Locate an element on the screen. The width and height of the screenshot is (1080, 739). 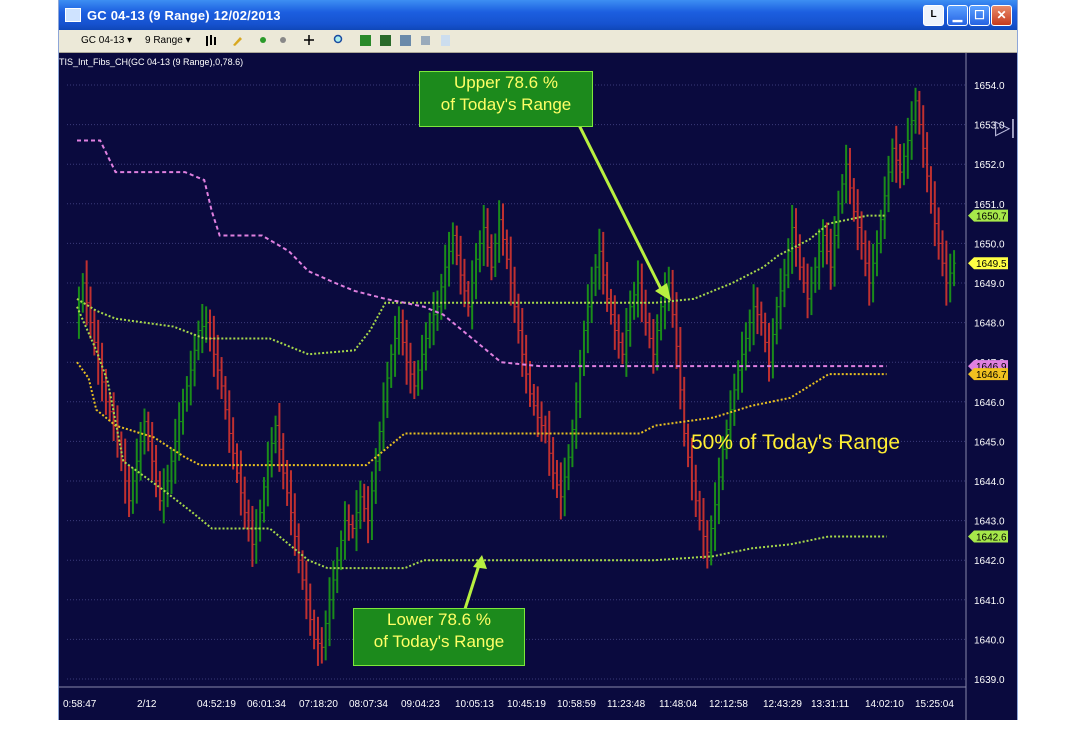
x-tick-label: 08:07:34 is located at coordinates (368, 704).